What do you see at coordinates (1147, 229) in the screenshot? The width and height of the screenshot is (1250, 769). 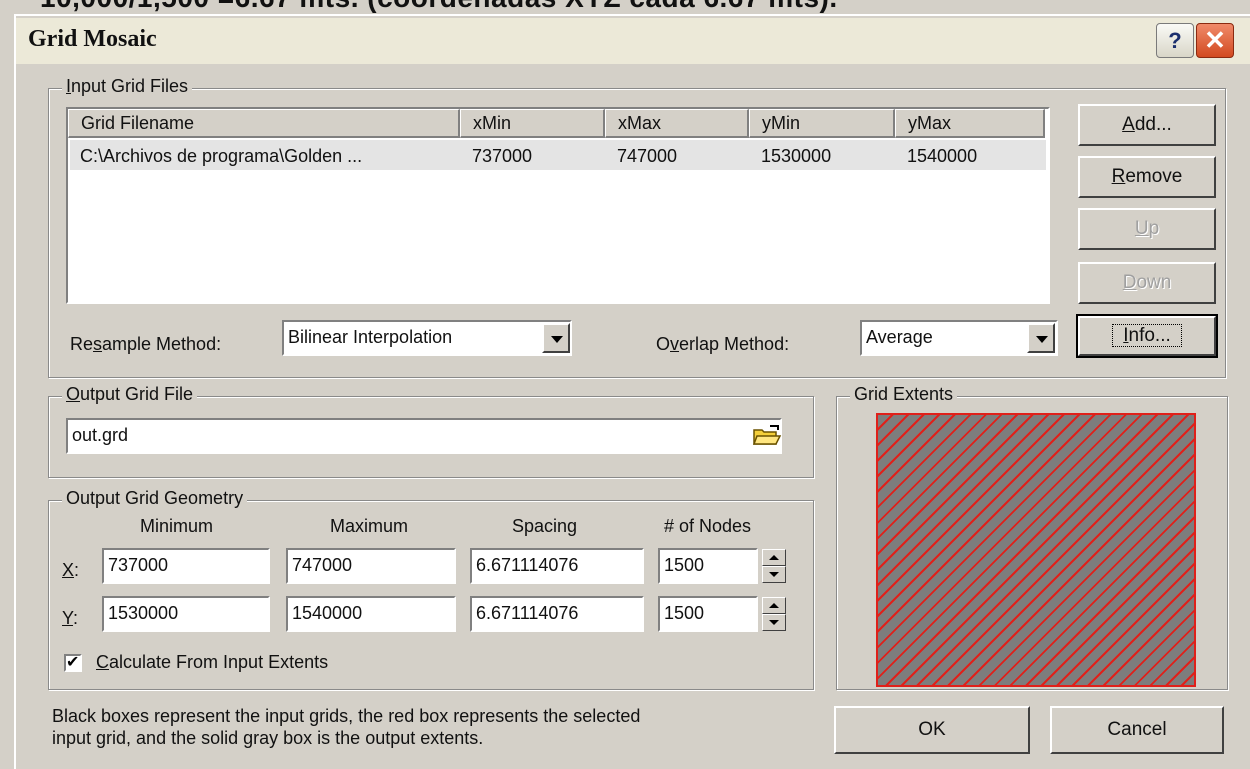 I see `up-button: Up` at bounding box center [1147, 229].